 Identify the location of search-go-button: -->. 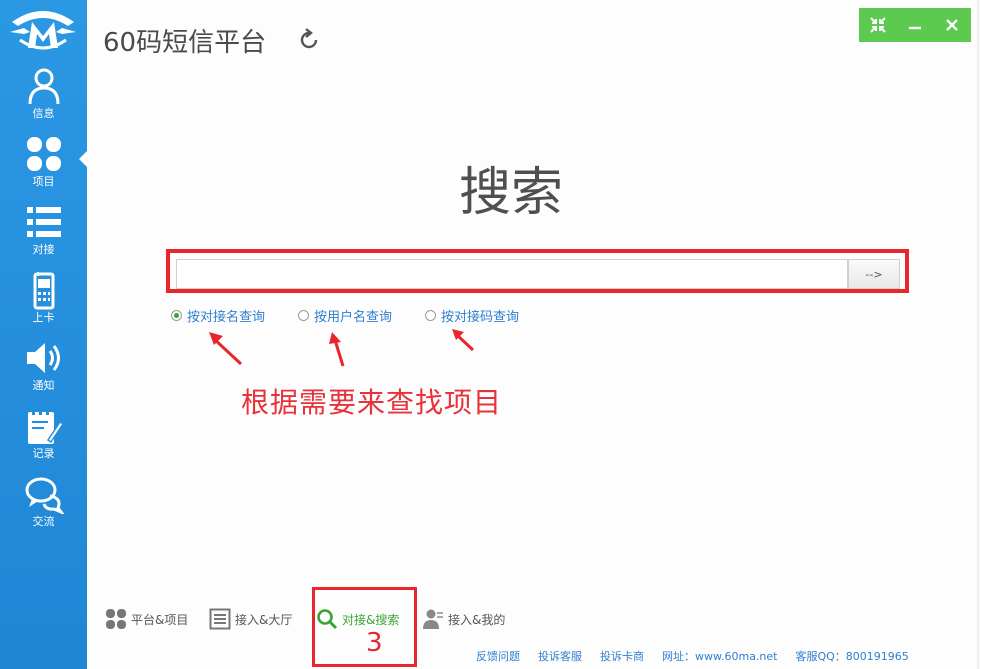
(874, 274).